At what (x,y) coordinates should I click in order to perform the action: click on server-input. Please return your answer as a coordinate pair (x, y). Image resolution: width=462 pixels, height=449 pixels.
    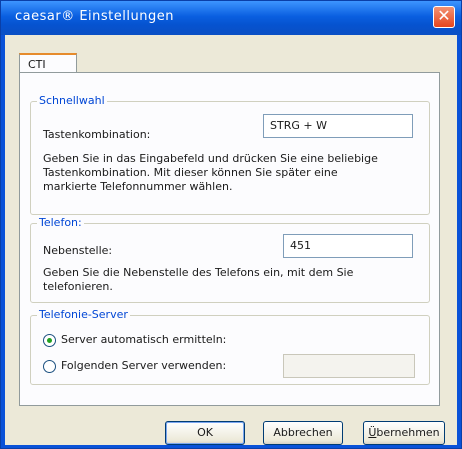
    Looking at the image, I should click on (349, 366).